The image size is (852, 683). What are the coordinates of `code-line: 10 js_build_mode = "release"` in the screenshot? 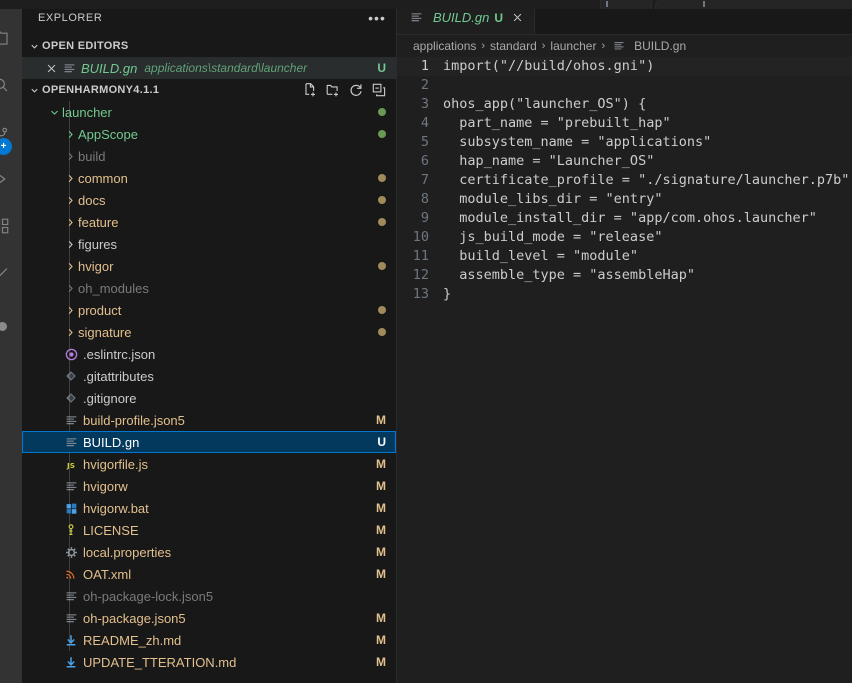 It's located at (624, 237).